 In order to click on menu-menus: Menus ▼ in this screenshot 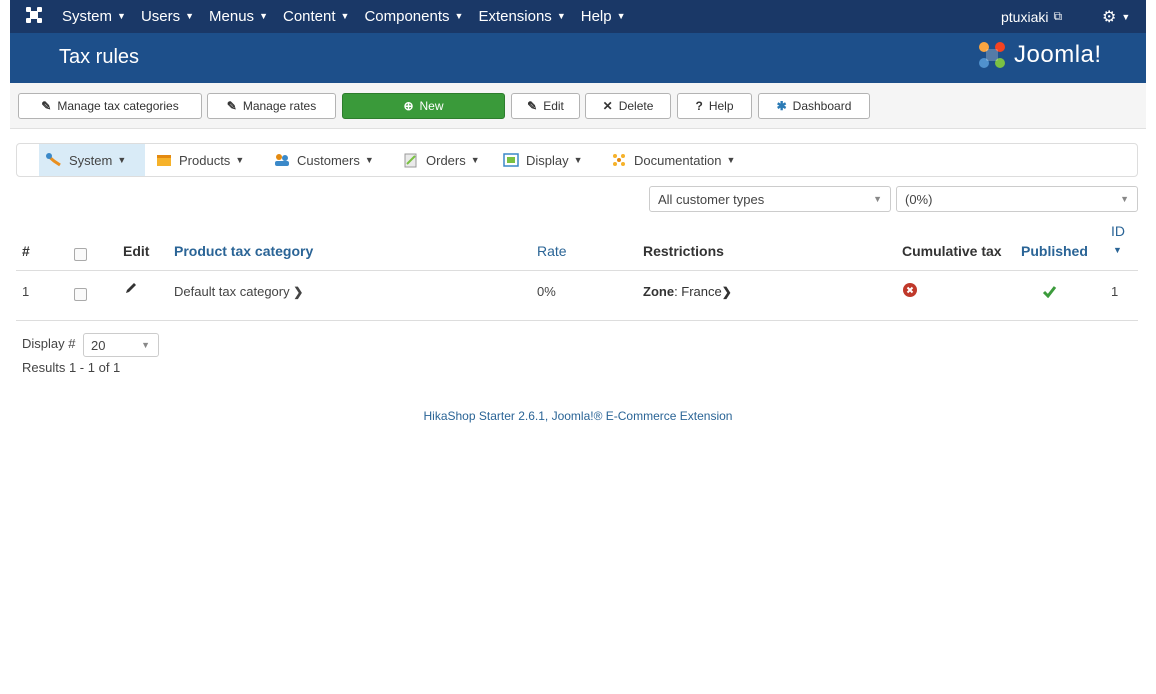, I will do `click(238, 16)`.